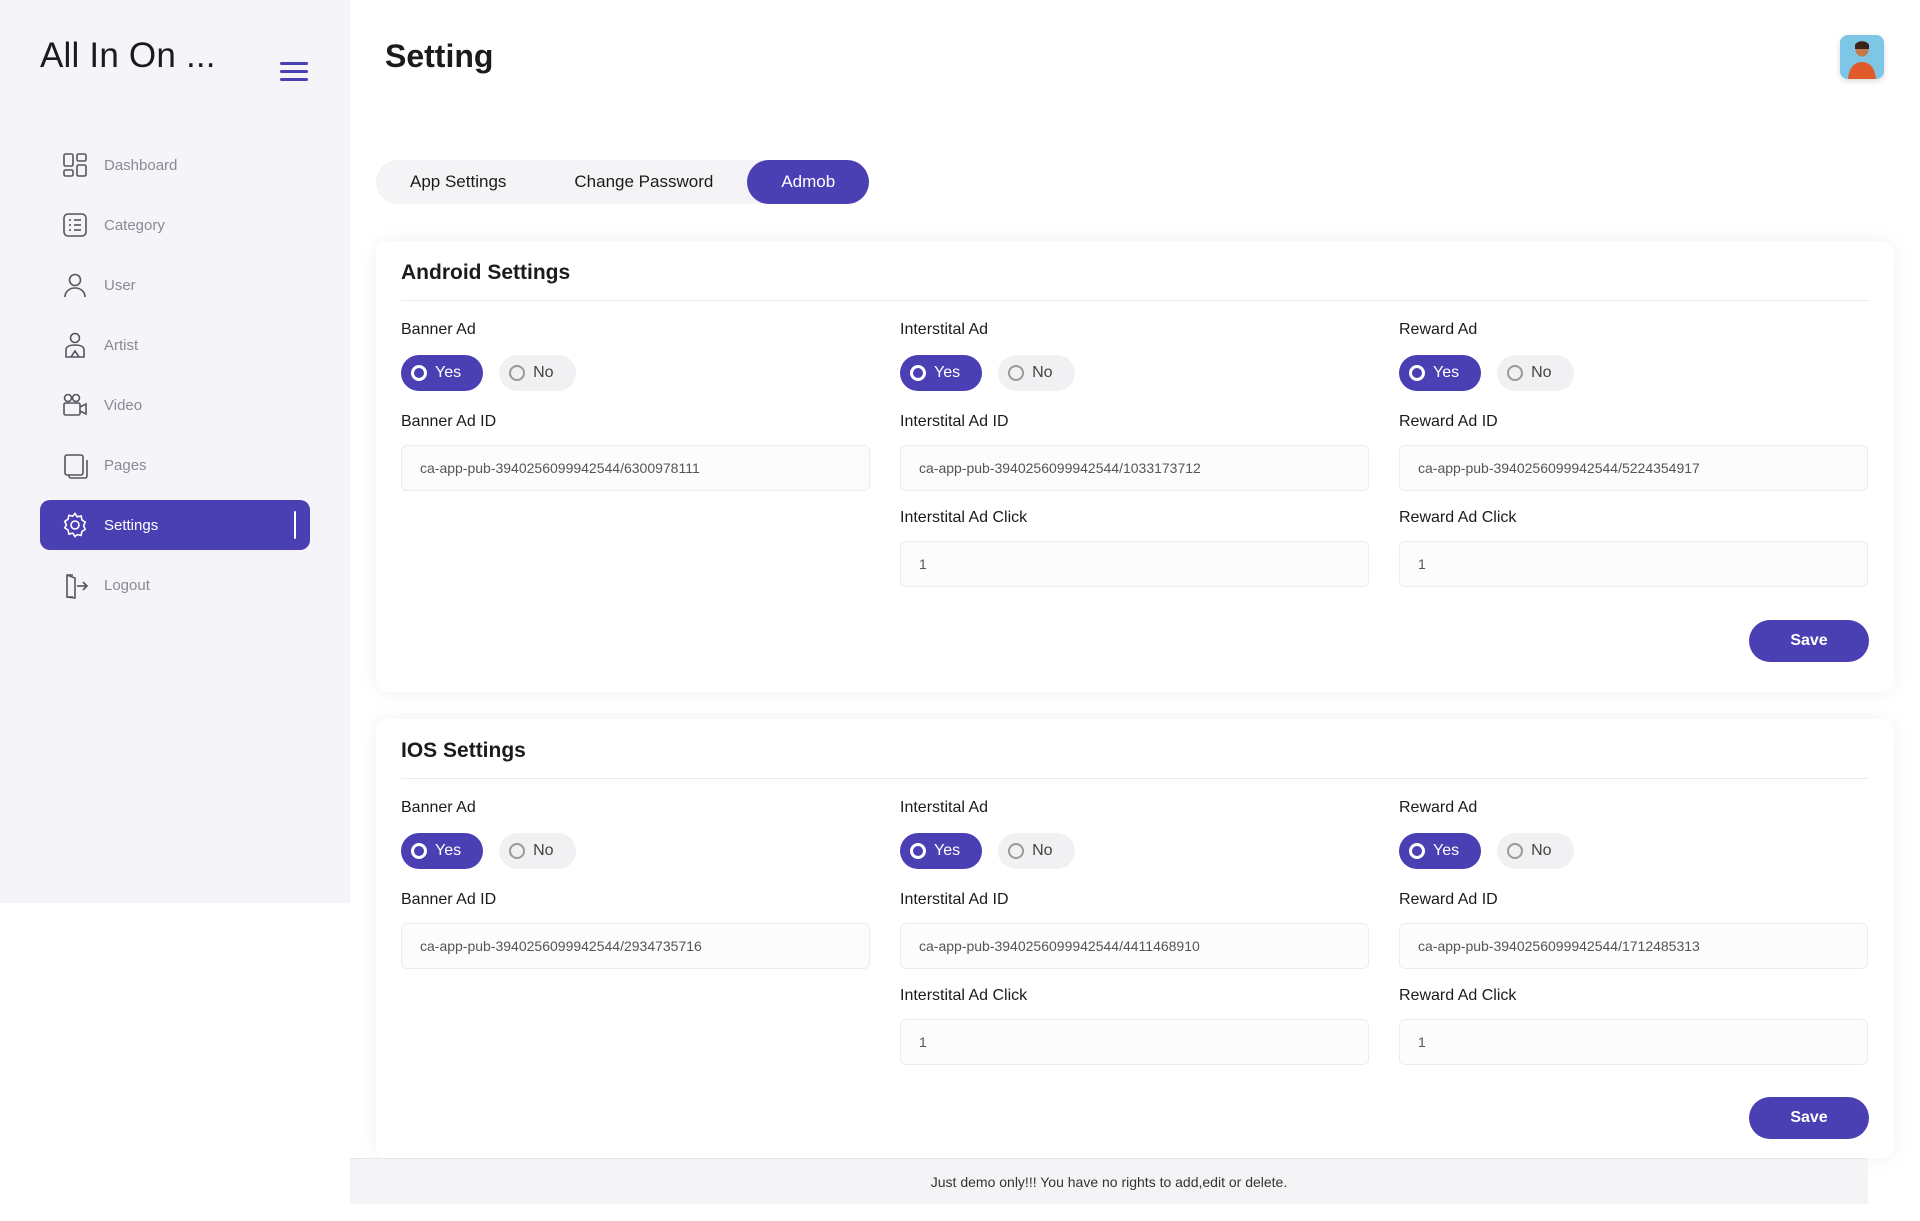  What do you see at coordinates (1809, 1118) in the screenshot?
I see `ios-save-button: Save` at bounding box center [1809, 1118].